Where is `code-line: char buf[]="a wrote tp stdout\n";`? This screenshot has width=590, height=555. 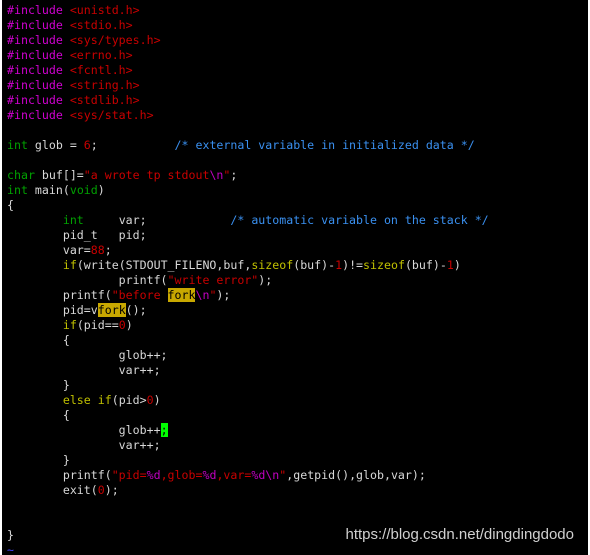
code-line: char buf[]="a wrote tp stdout\n"; is located at coordinates (248, 175).